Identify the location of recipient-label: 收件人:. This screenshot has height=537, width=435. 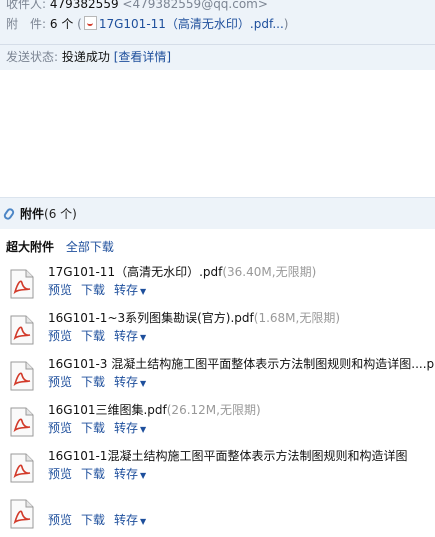
(26, 5).